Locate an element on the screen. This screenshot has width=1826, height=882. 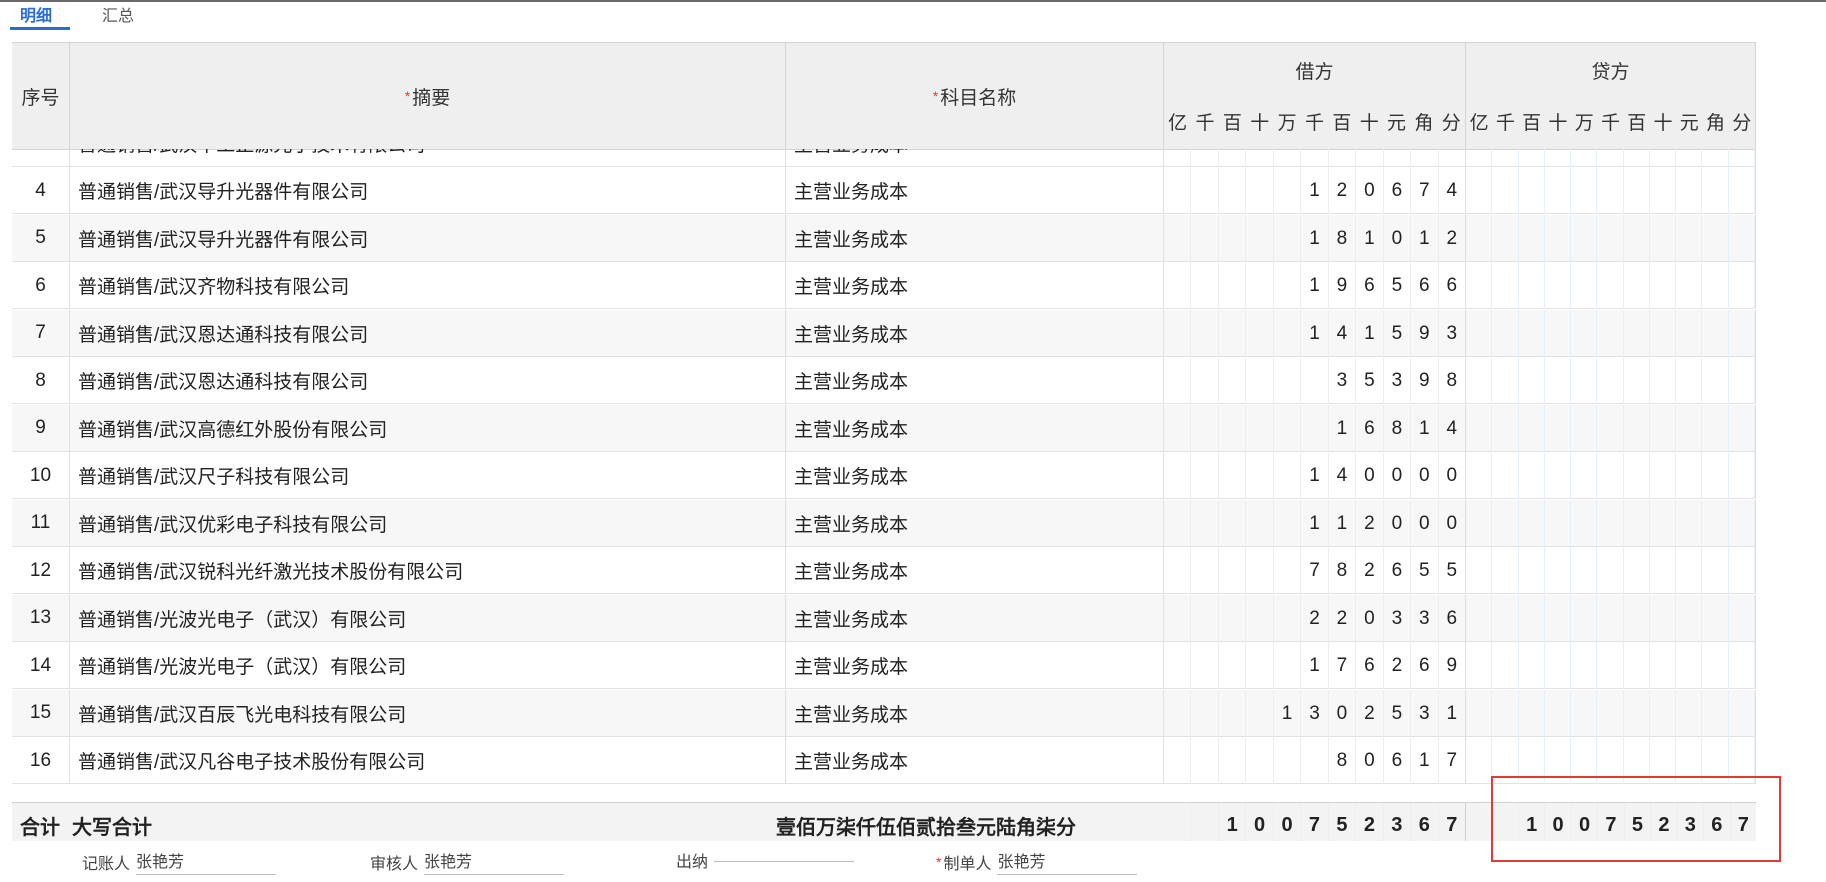
row-debit: 100015 is located at coordinates (1315, 158).